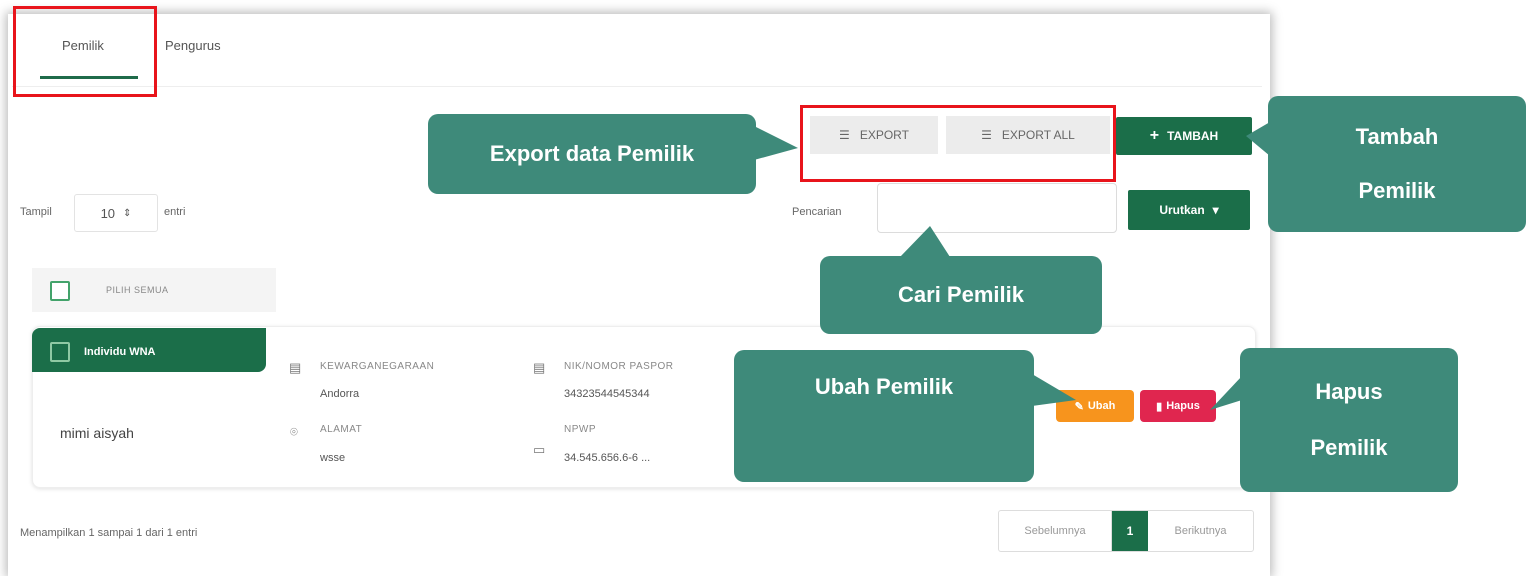 Image resolution: width=1528 pixels, height=576 pixels. What do you see at coordinates (961, 294) in the screenshot?
I see `callout-cari-text: Cari Pemilik` at bounding box center [961, 294].